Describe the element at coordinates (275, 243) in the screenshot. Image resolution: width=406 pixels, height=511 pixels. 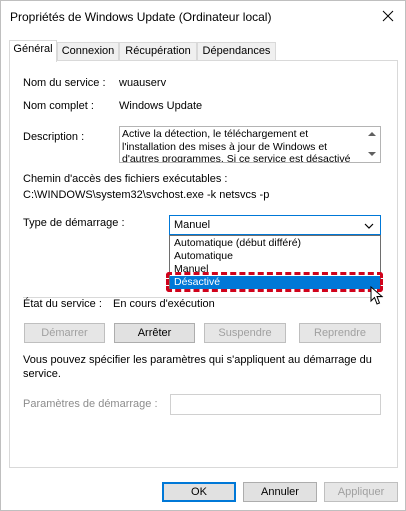
I see `startup-option-auto-delayed: Automatique (début différé)` at that location.